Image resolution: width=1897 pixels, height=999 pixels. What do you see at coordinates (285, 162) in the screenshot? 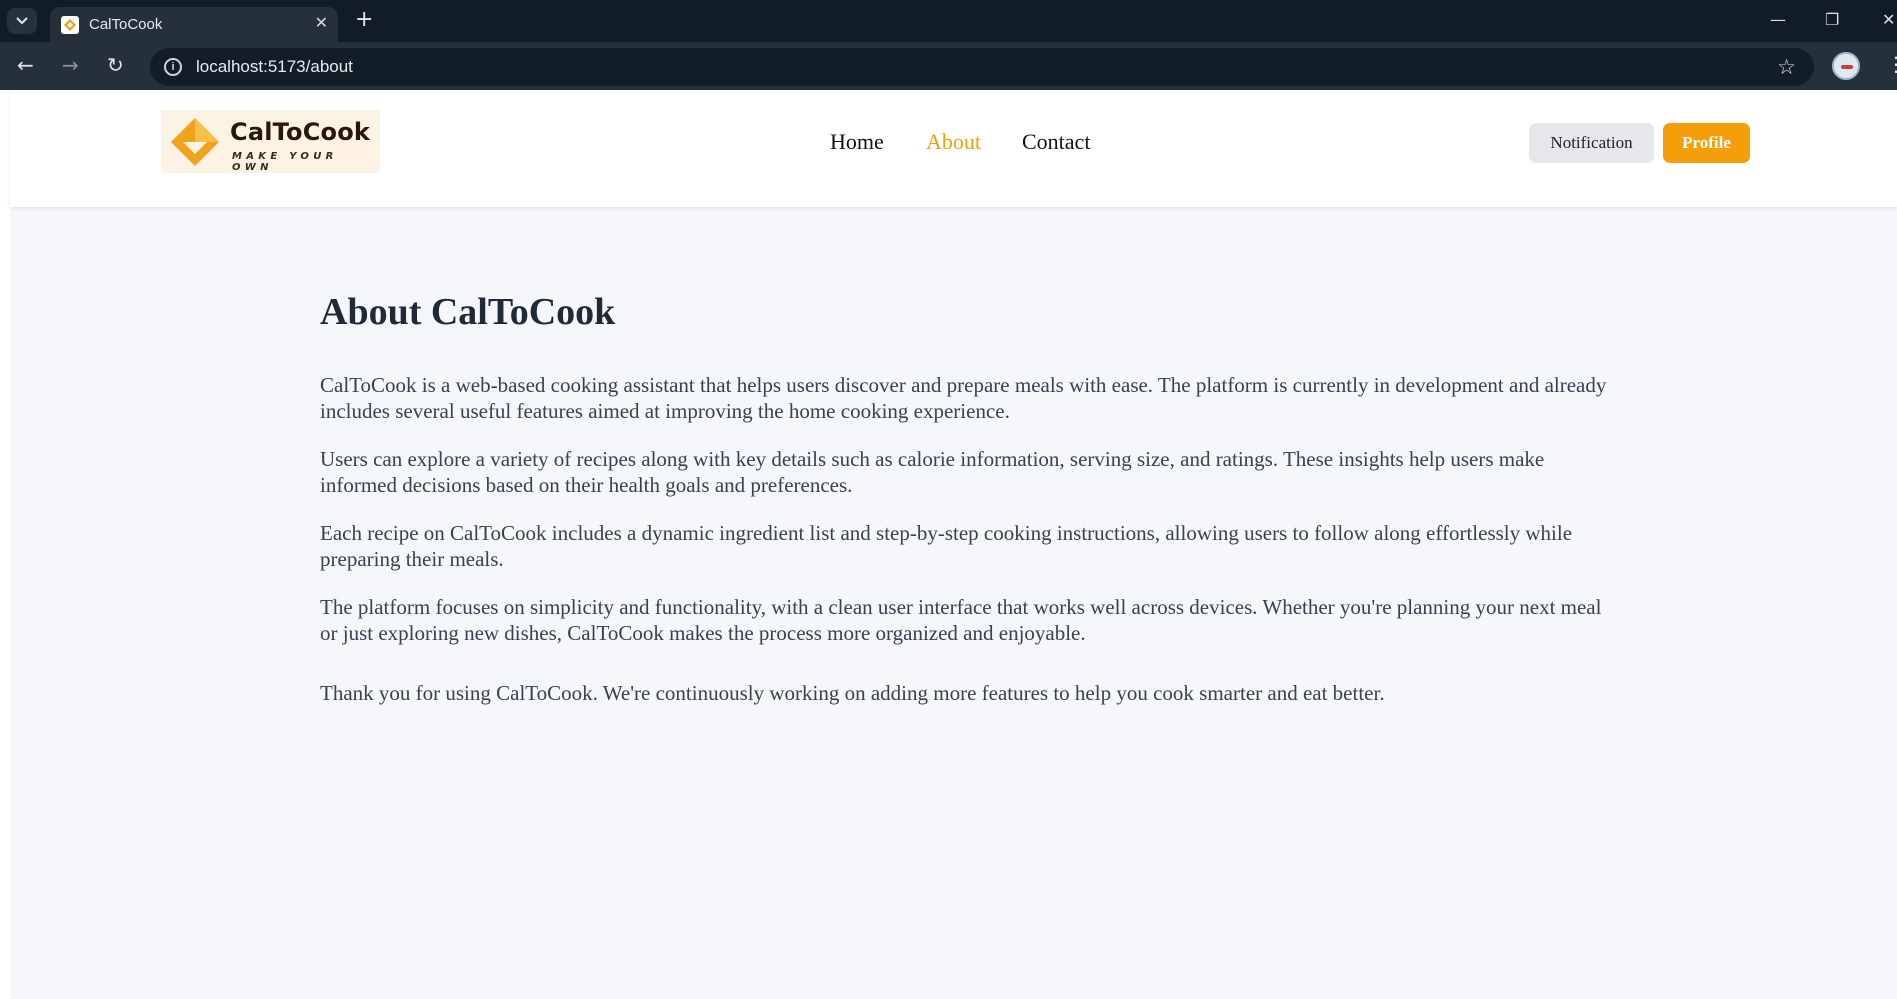
I see `logo-tagline: MAKE YOUR OWN` at bounding box center [285, 162].